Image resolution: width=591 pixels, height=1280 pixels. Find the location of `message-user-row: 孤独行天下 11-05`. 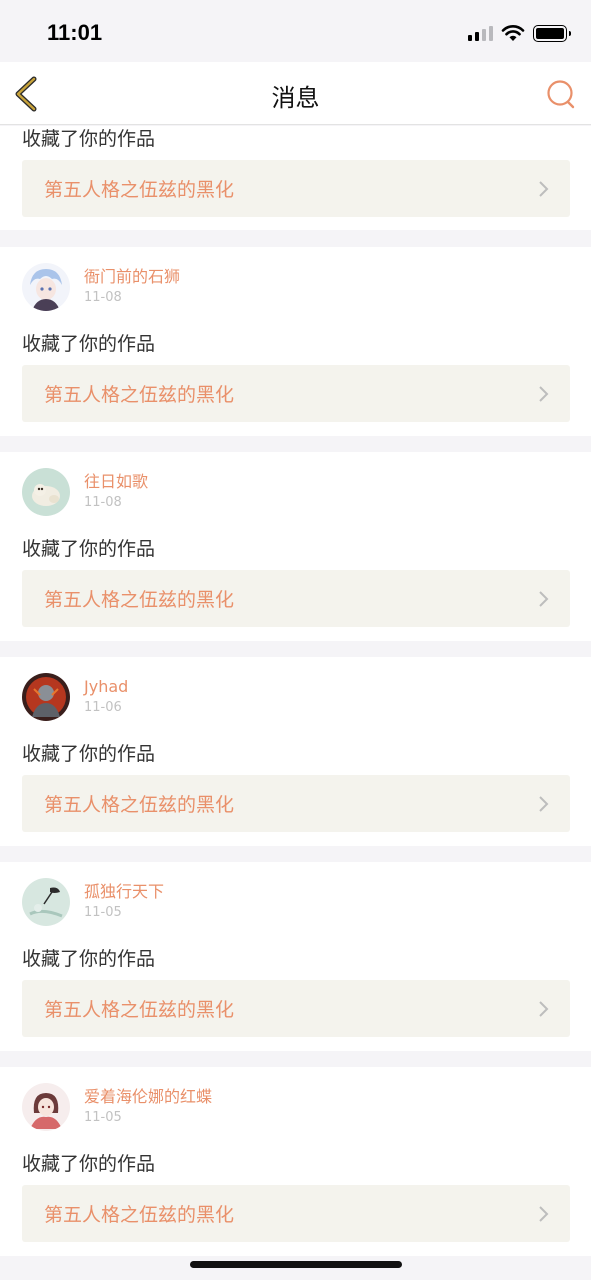

message-user-row: 孤独行天下 11-05 is located at coordinates (93, 902).